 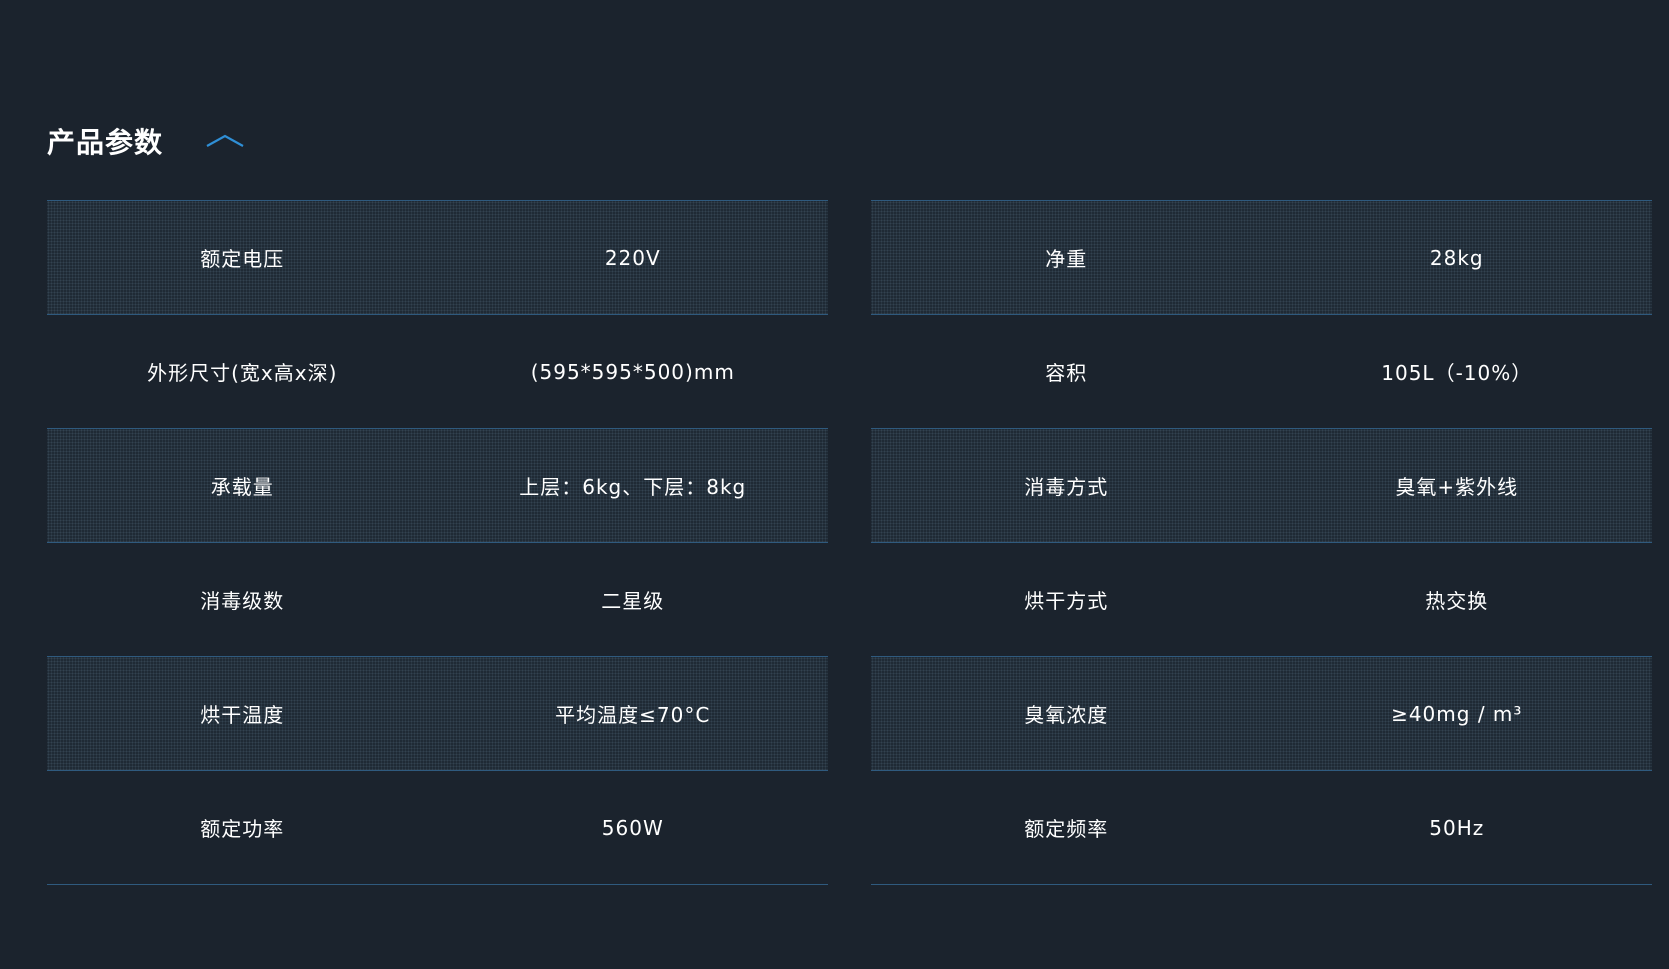 I want to click on spec-value: 28kg, so click(x=1456, y=257).